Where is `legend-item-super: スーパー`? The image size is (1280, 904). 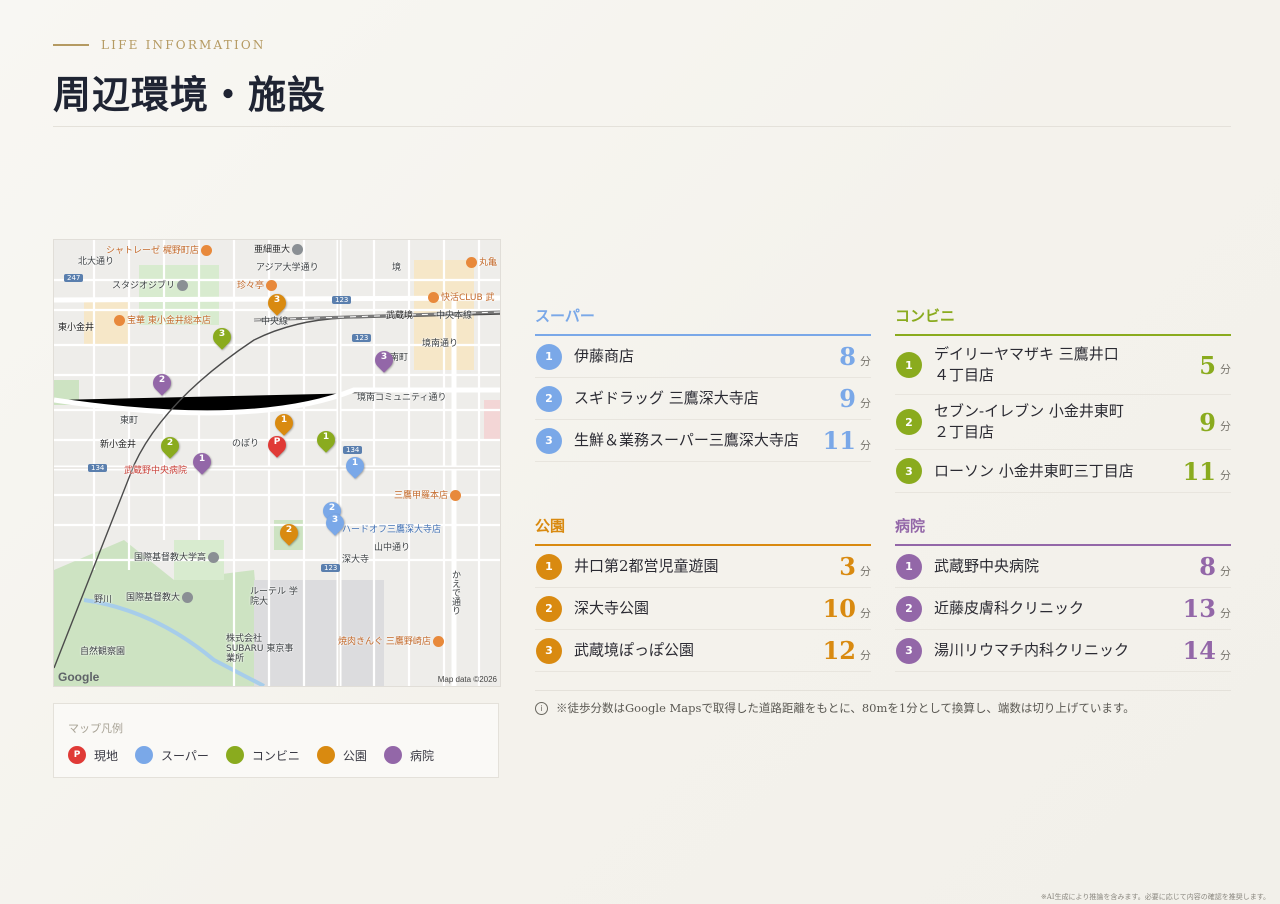
legend-item-super: スーパー is located at coordinates (172, 755).